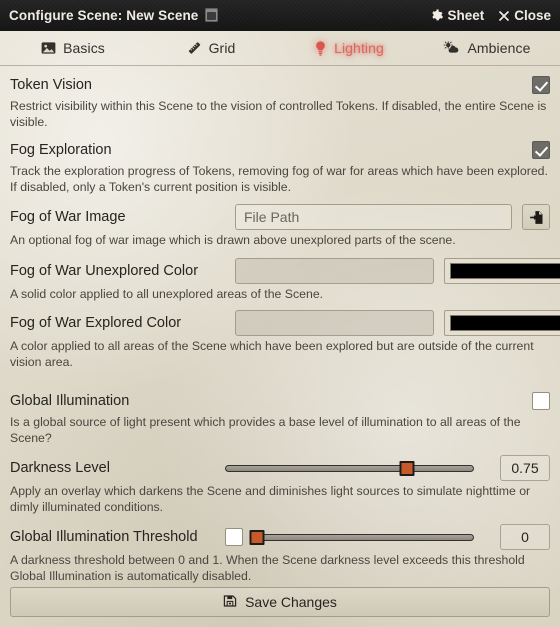 This screenshot has height=627, width=560. I want to click on floppy-save-icon, so click(230, 602).